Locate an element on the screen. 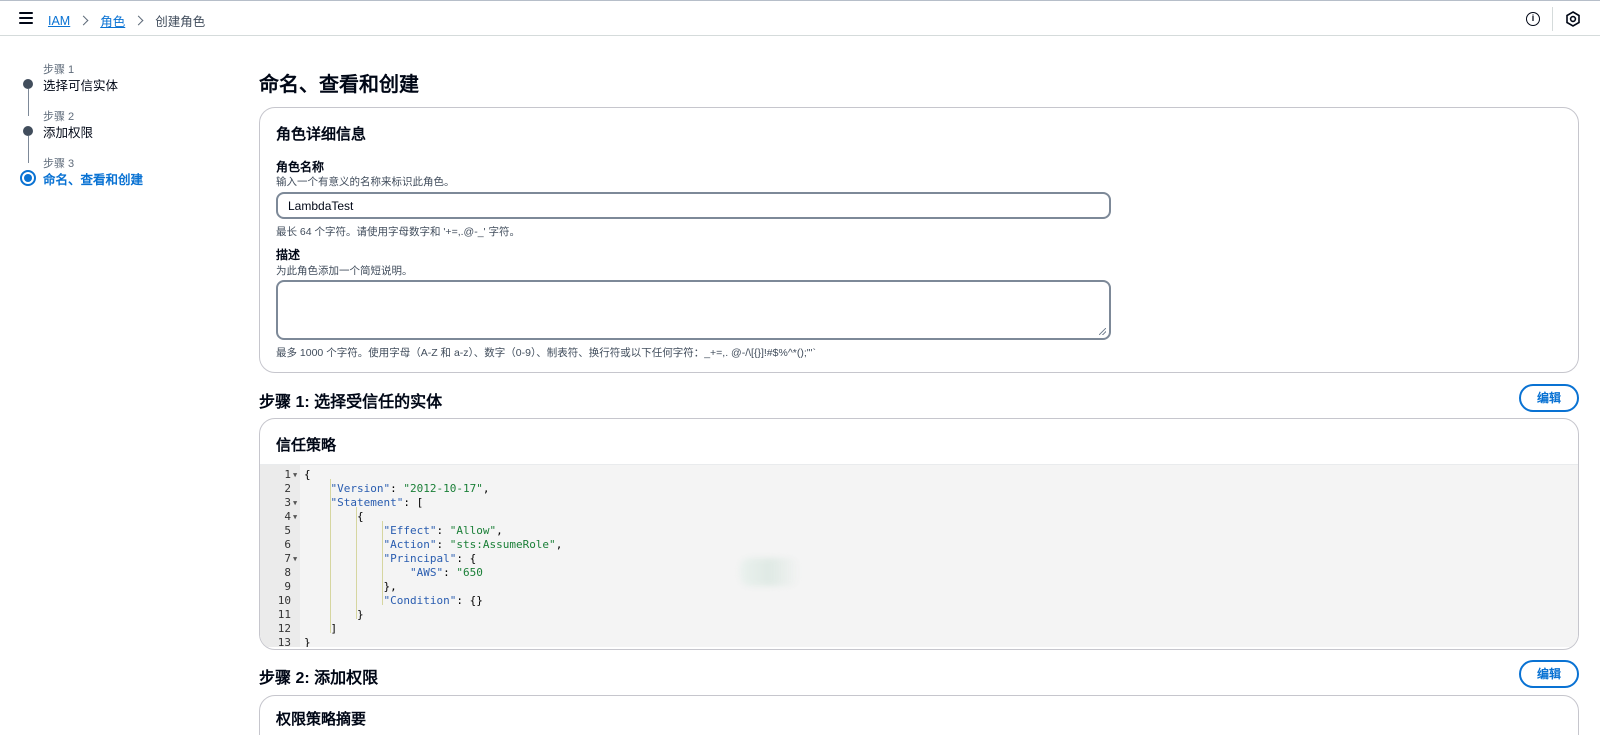  role-name-input is located at coordinates (693, 205).